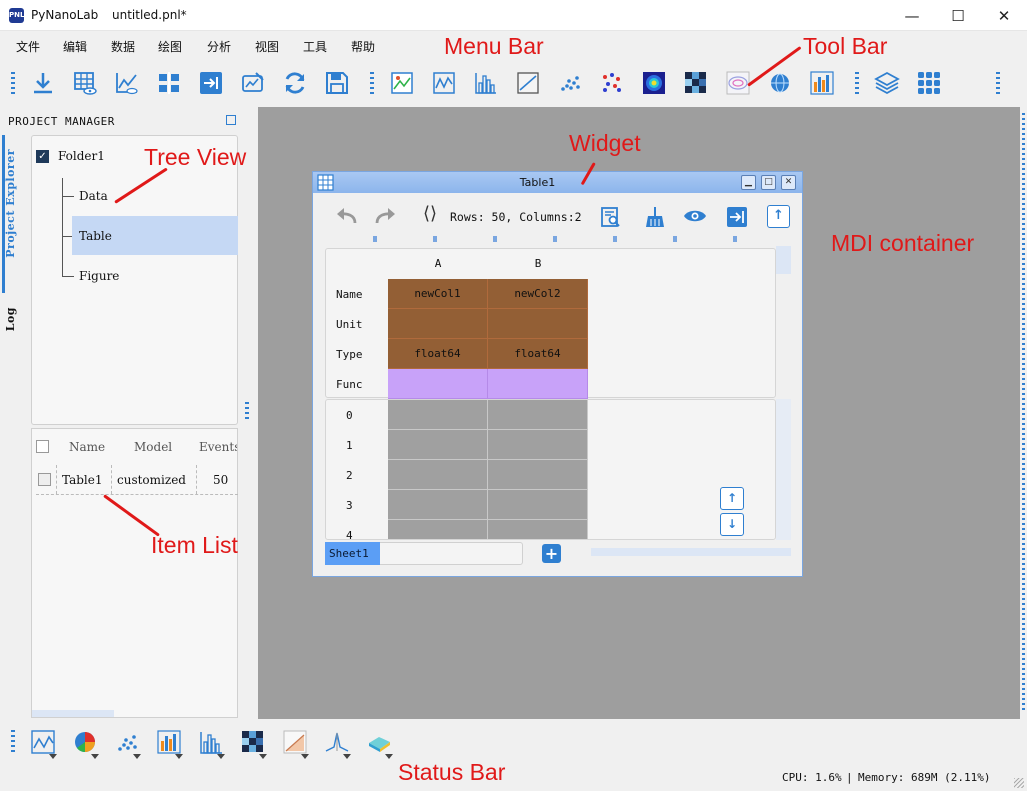  Describe the element at coordinates (551, 553) in the screenshot. I see `add-sheet-button: +` at that location.